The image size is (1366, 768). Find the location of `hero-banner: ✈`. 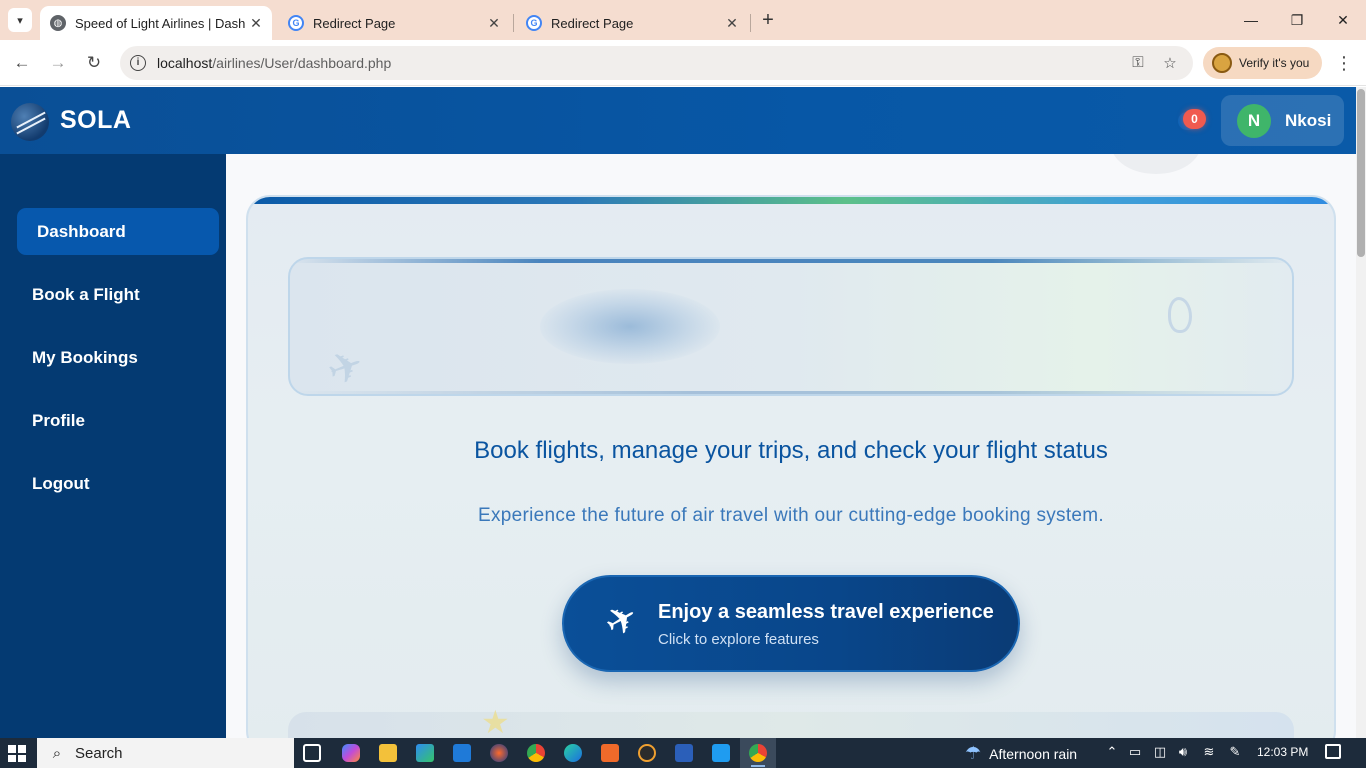

hero-banner: ✈ is located at coordinates (791, 326).